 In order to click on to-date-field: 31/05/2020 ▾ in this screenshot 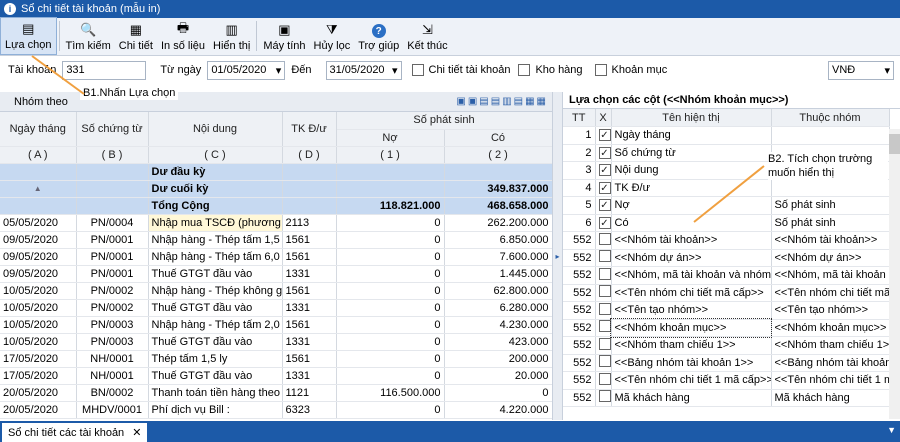, I will do `click(363, 70)`.